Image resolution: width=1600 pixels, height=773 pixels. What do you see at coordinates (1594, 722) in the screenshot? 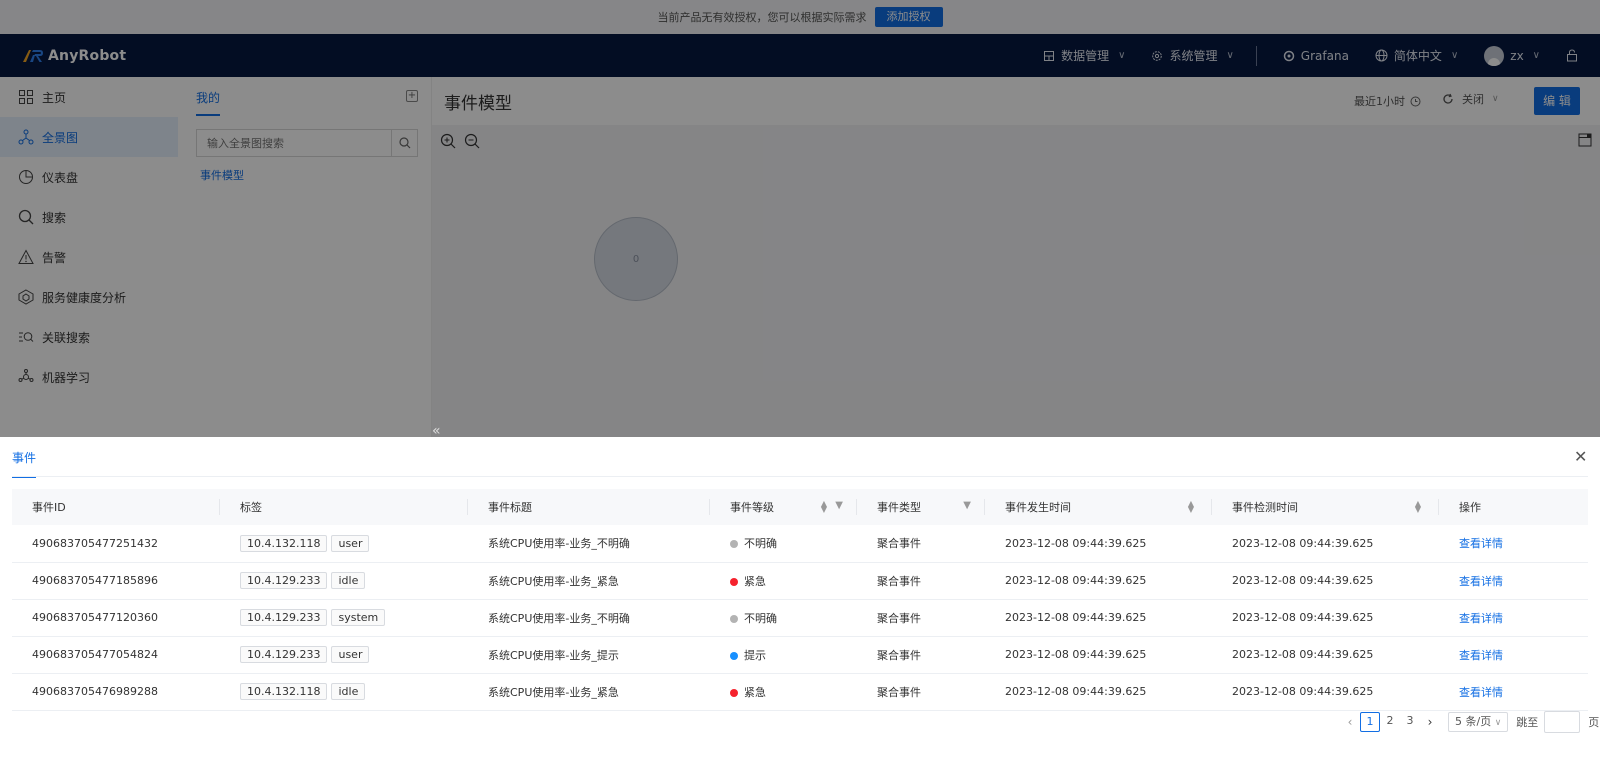
I see `page-unit-label: 页` at bounding box center [1594, 722].